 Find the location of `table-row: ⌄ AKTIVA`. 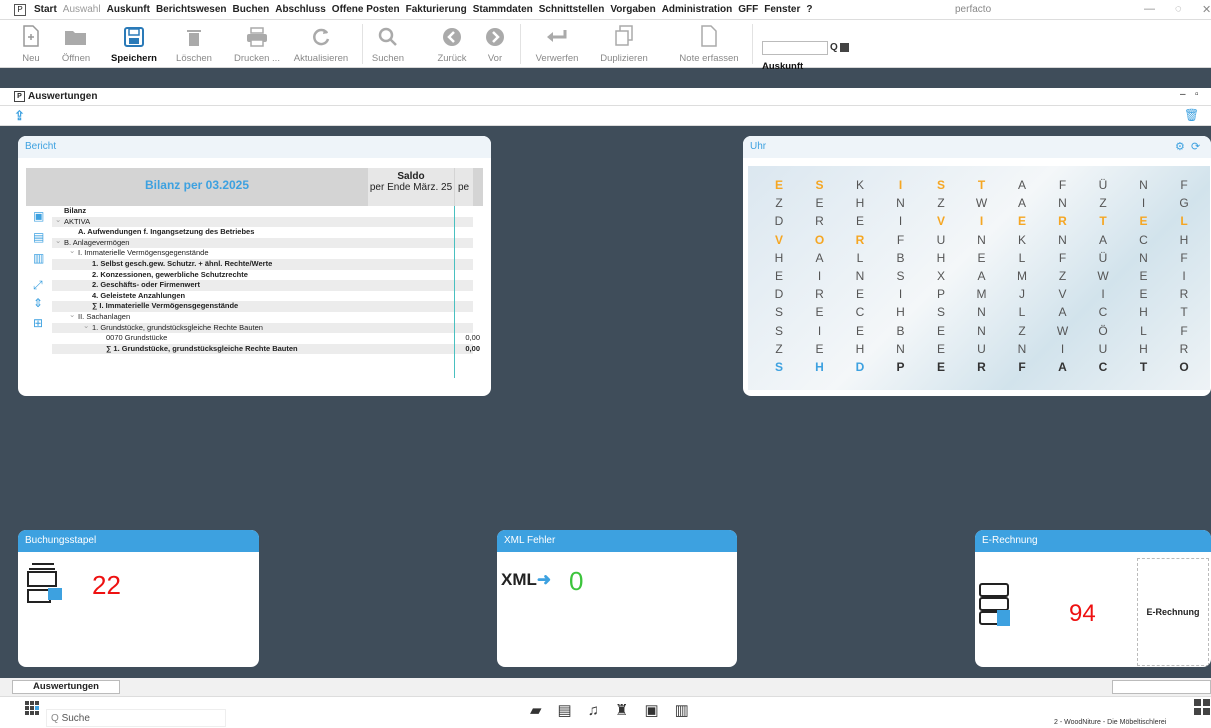

table-row: ⌄ AKTIVA is located at coordinates (262, 221).